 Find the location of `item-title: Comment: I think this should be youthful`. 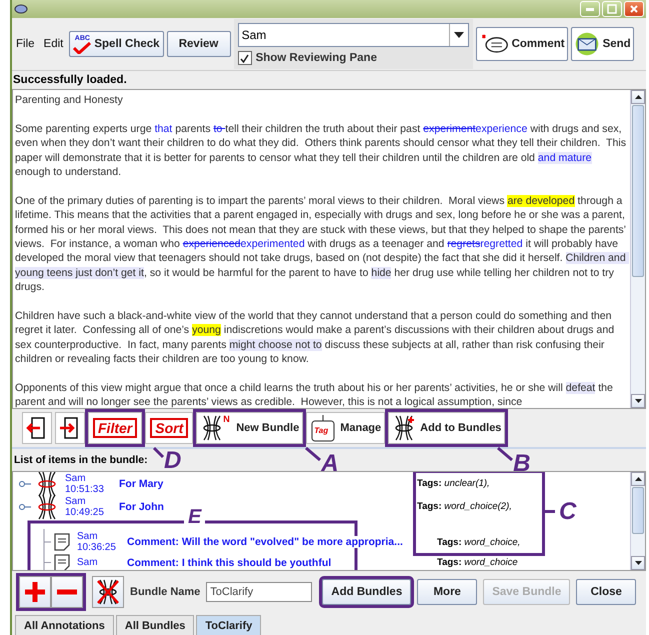

item-title: Comment: I think this should be youthful is located at coordinates (229, 562).